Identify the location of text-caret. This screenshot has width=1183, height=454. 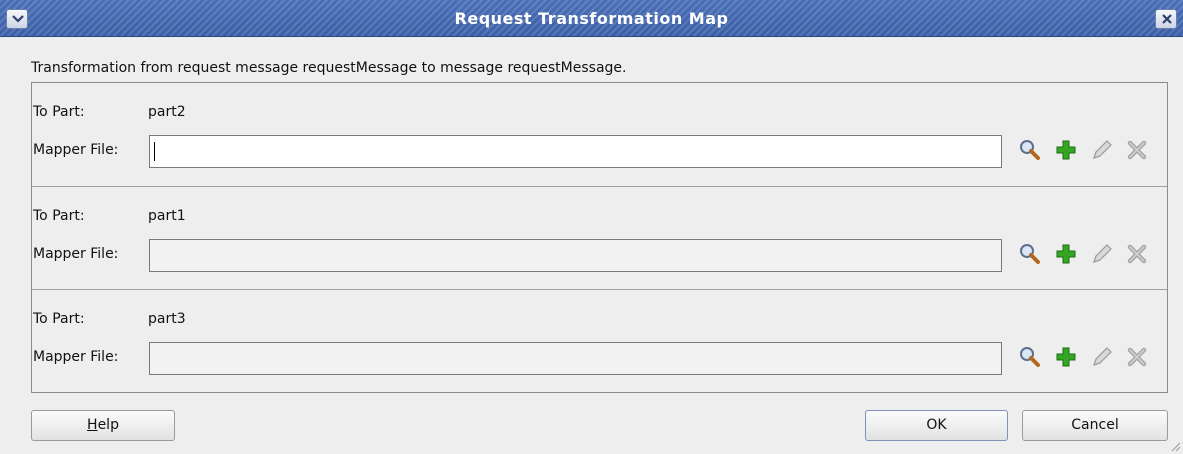
(154, 151).